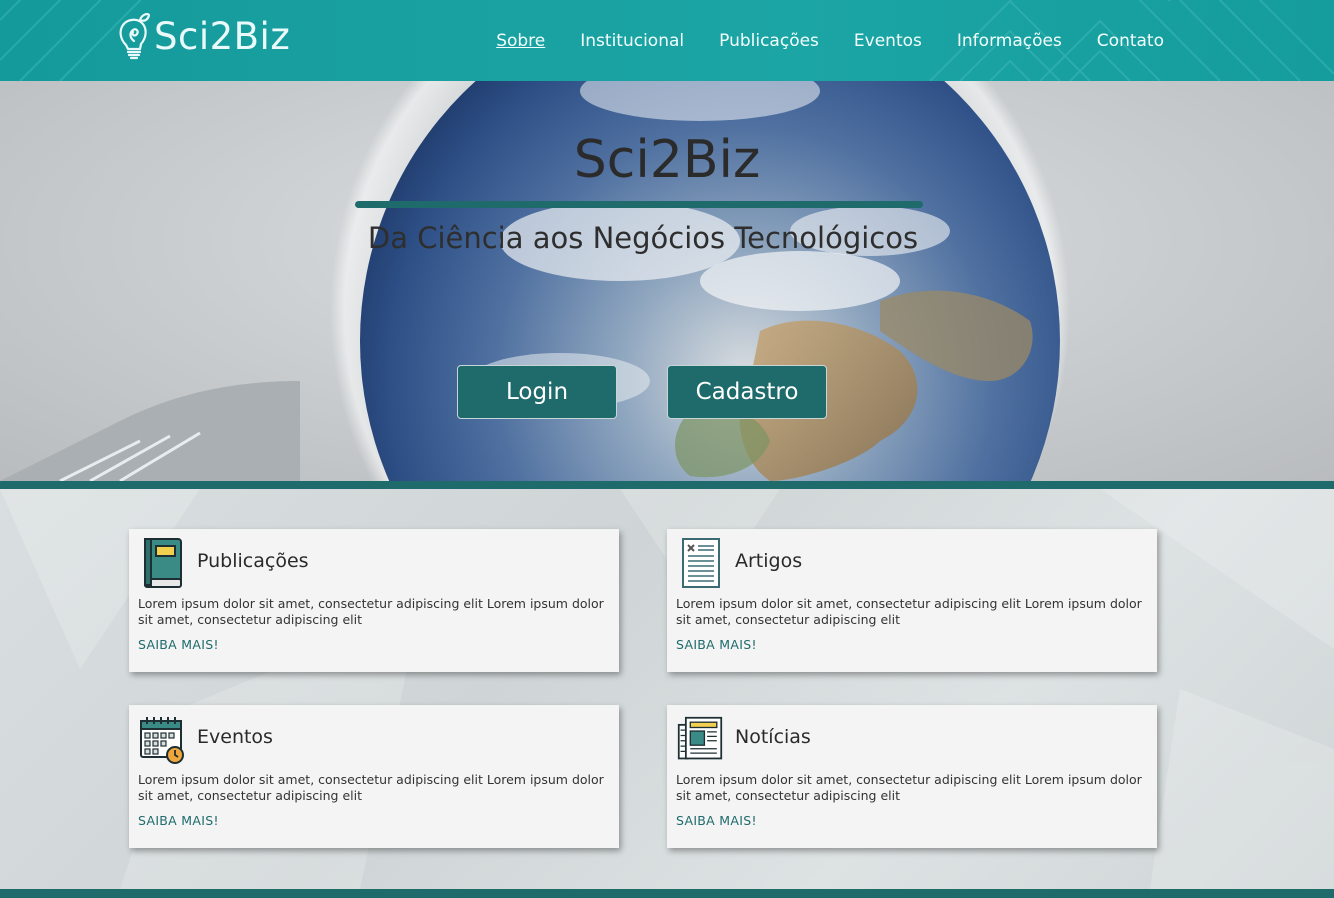 The image size is (1334, 898). Describe the element at coordinates (520, 41) in the screenshot. I see `nav-item-sobre: Sobre` at that location.